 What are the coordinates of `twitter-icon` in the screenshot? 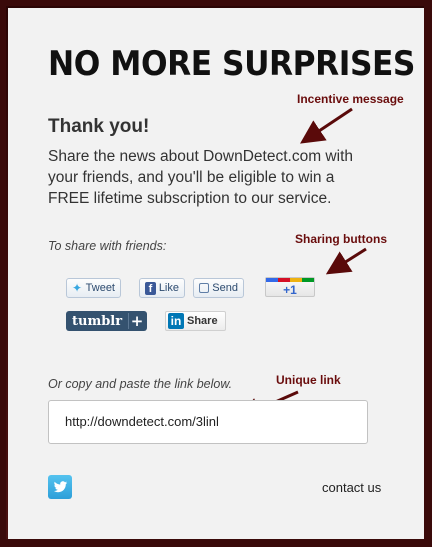 It's located at (60, 487).